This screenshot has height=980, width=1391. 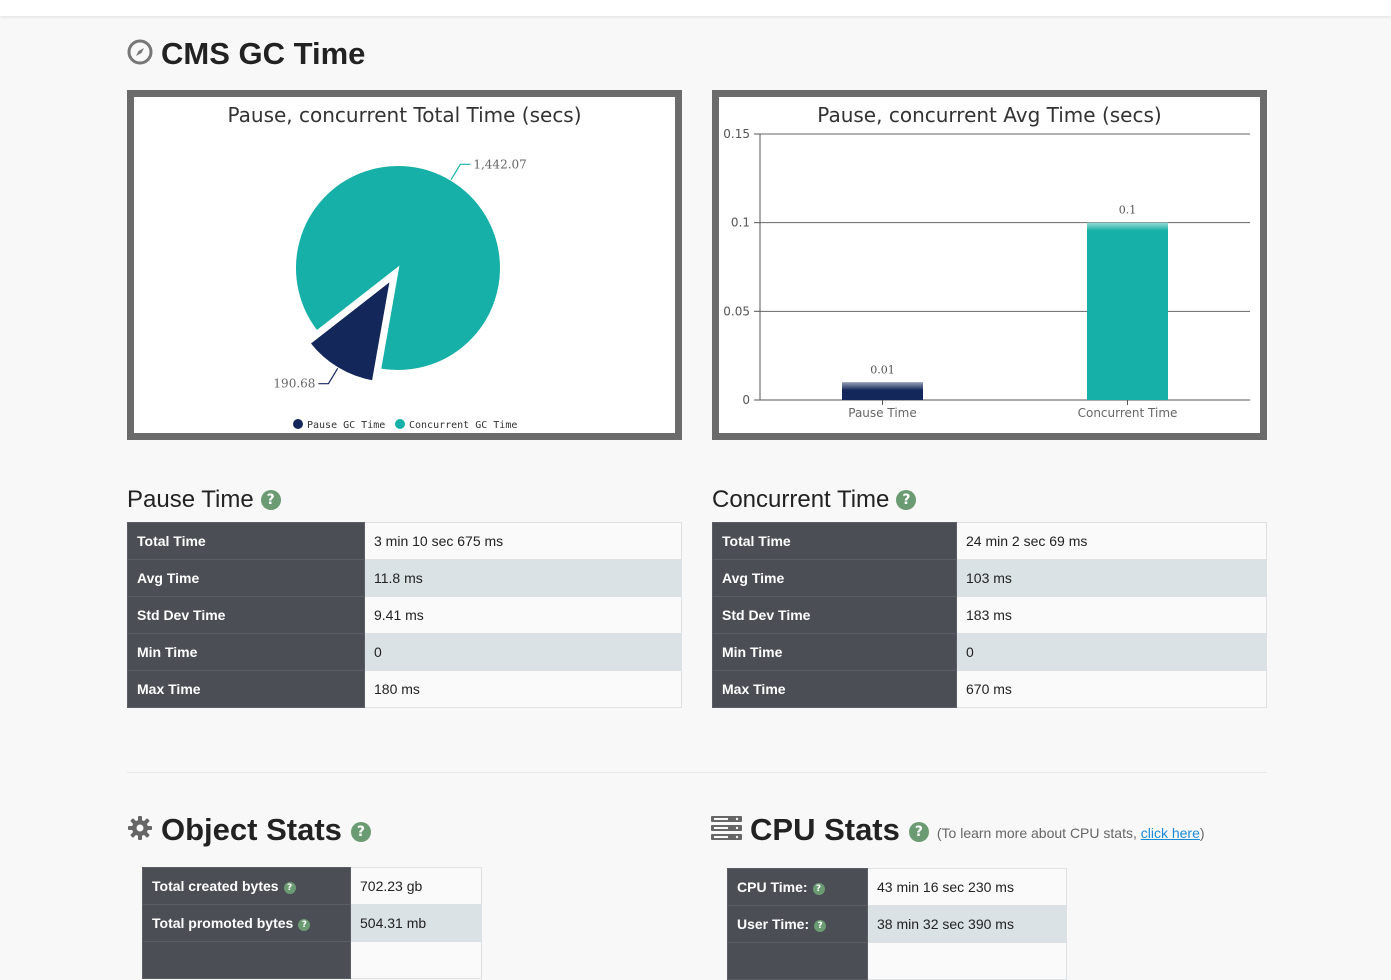 I want to click on bar-concurrent-time, so click(x=1127, y=311).